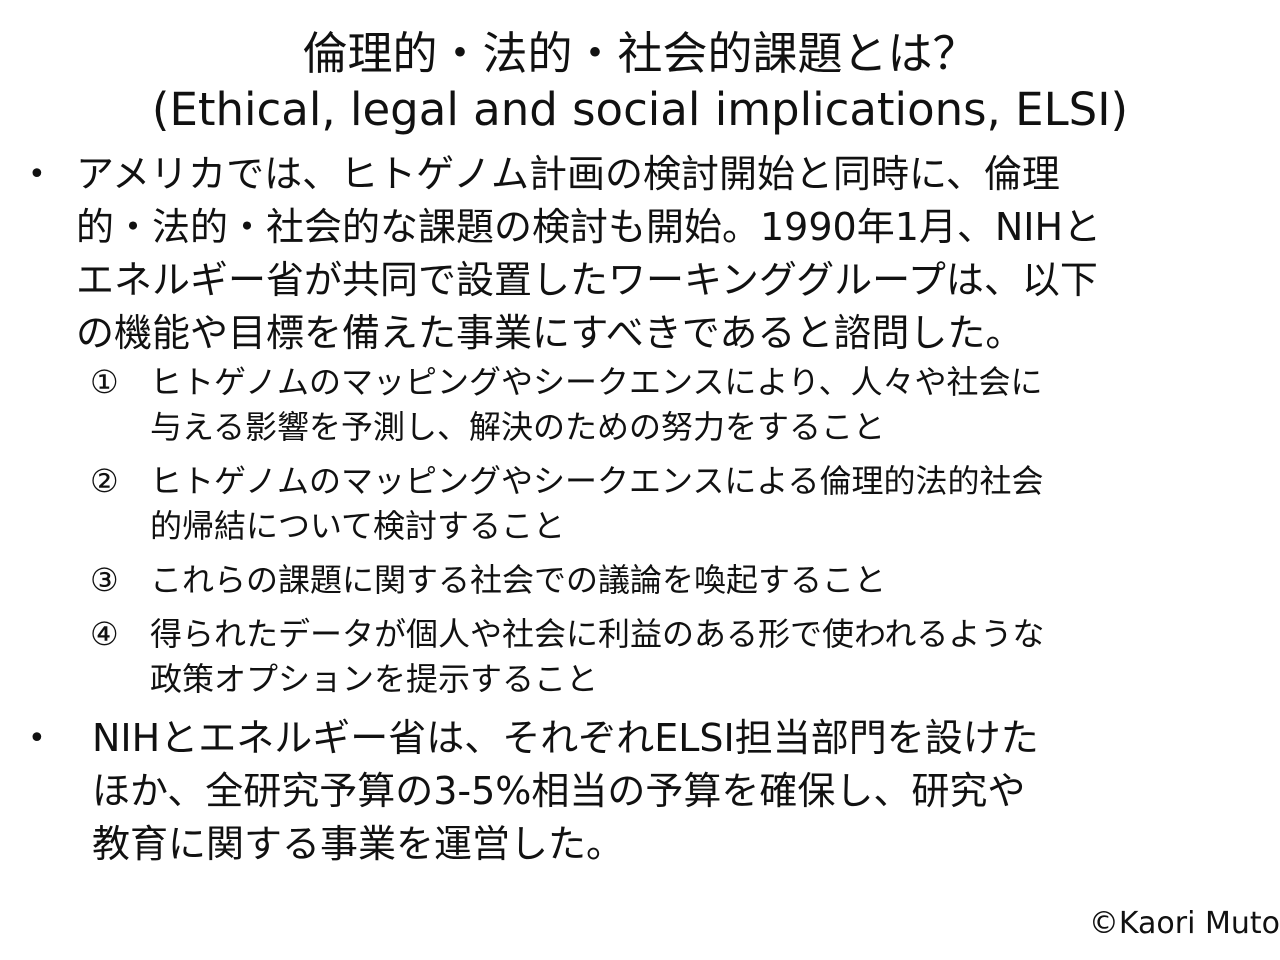 The image size is (1280, 960). What do you see at coordinates (596, 382) in the screenshot?
I see `sublist-item-1-line-1: ヒトゲノムのマッピングやシークエンスにより、人々や社会に` at bounding box center [596, 382].